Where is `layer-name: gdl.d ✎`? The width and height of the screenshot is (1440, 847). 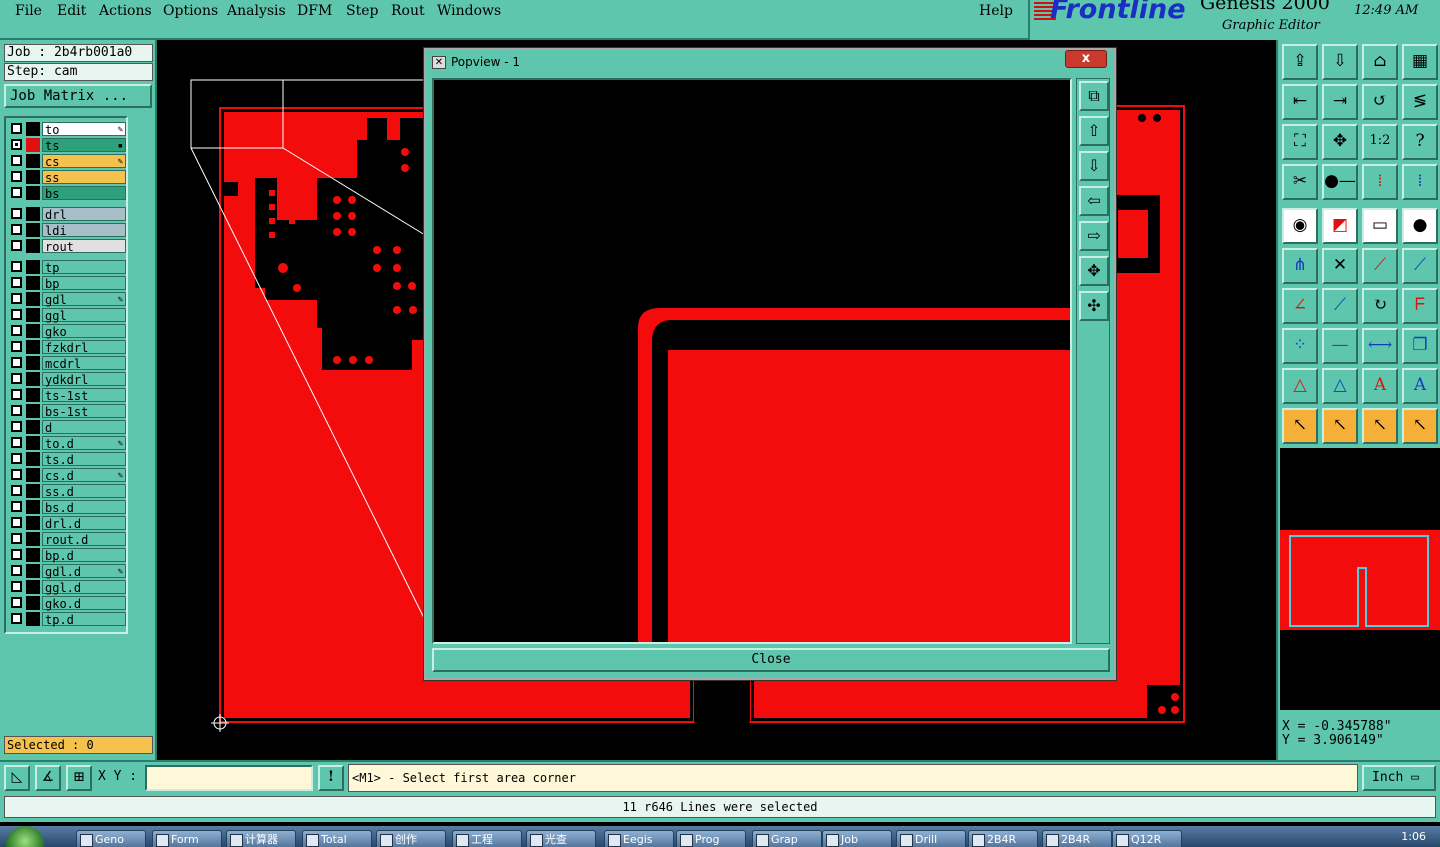 layer-name: gdl.d ✎ is located at coordinates (84, 571).